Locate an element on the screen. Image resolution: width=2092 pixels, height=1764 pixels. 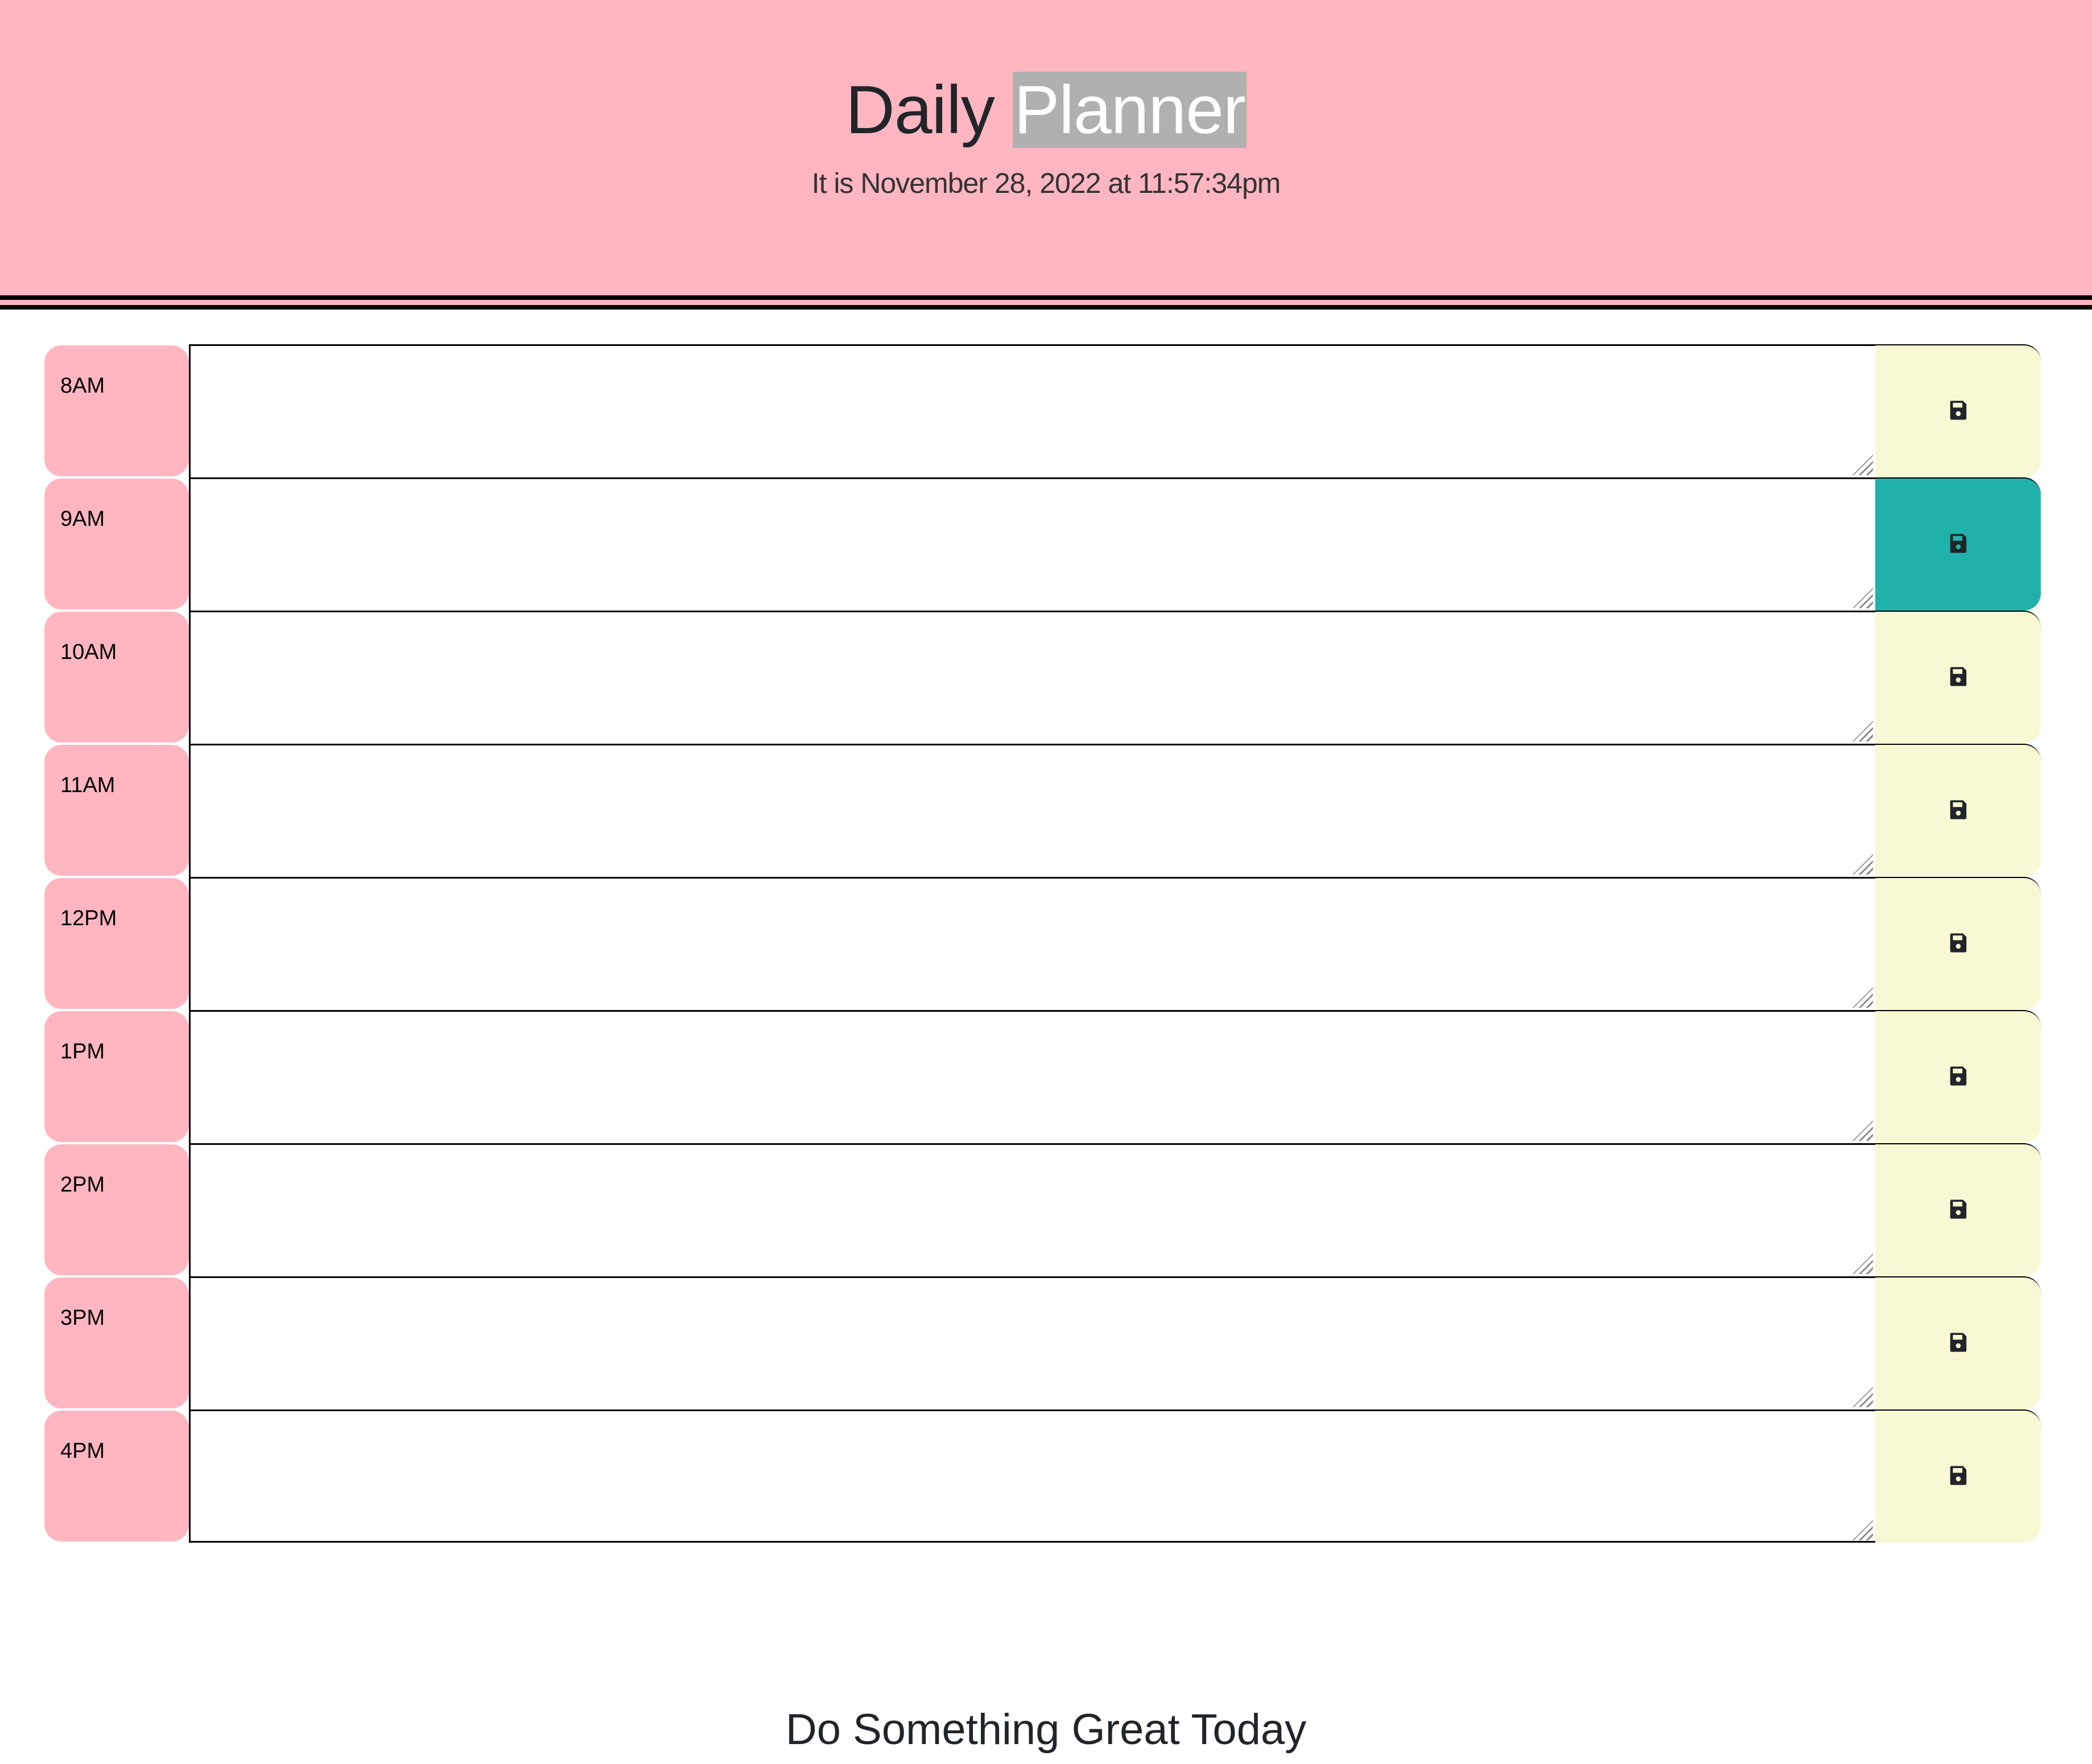
time-block-row: 3PM is located at coordinates (1042, 1343).